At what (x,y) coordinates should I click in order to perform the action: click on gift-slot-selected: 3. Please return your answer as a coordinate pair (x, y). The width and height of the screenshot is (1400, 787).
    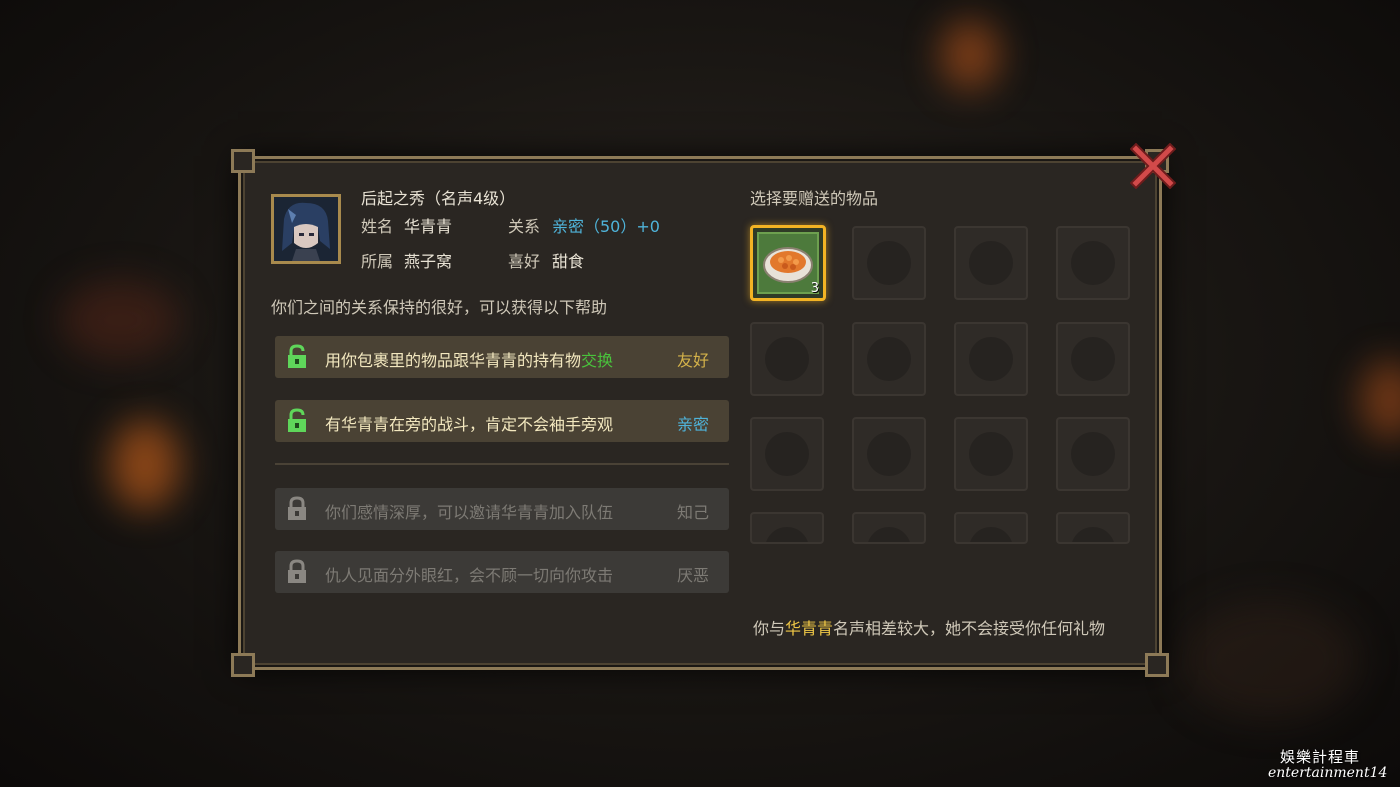
    Looking at the image, I should click on (788, 263).